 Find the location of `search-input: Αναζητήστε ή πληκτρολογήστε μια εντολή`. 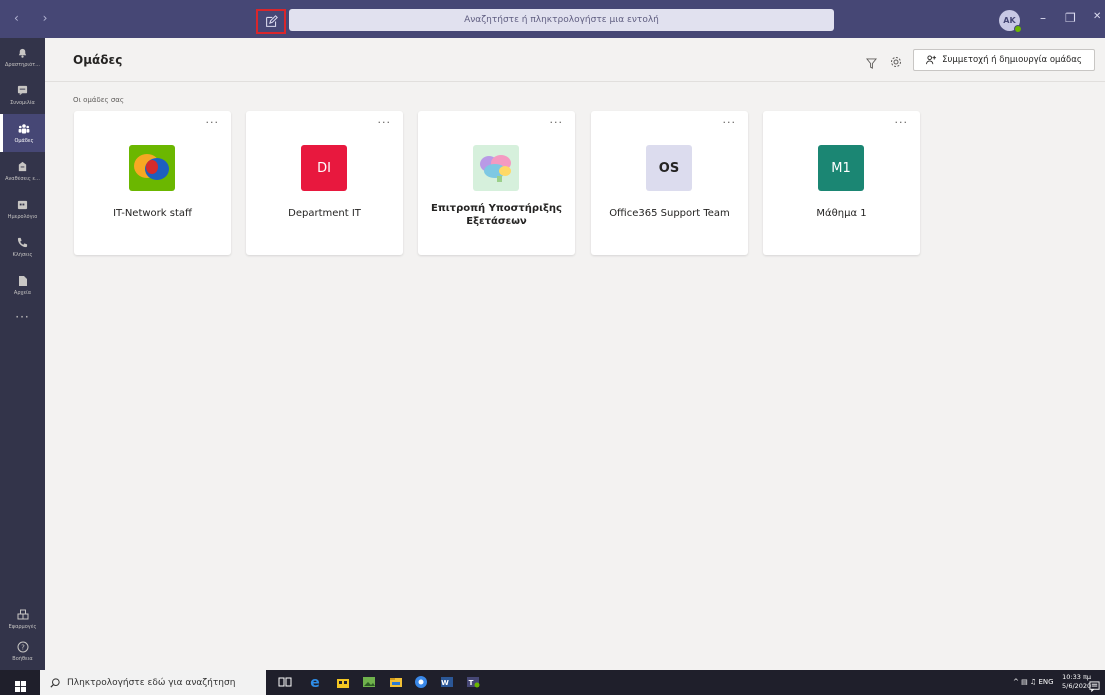

search-input: Αναζητήστε ή πληκτρολογήστε μια εντολή is located at coordinates (561, 20).